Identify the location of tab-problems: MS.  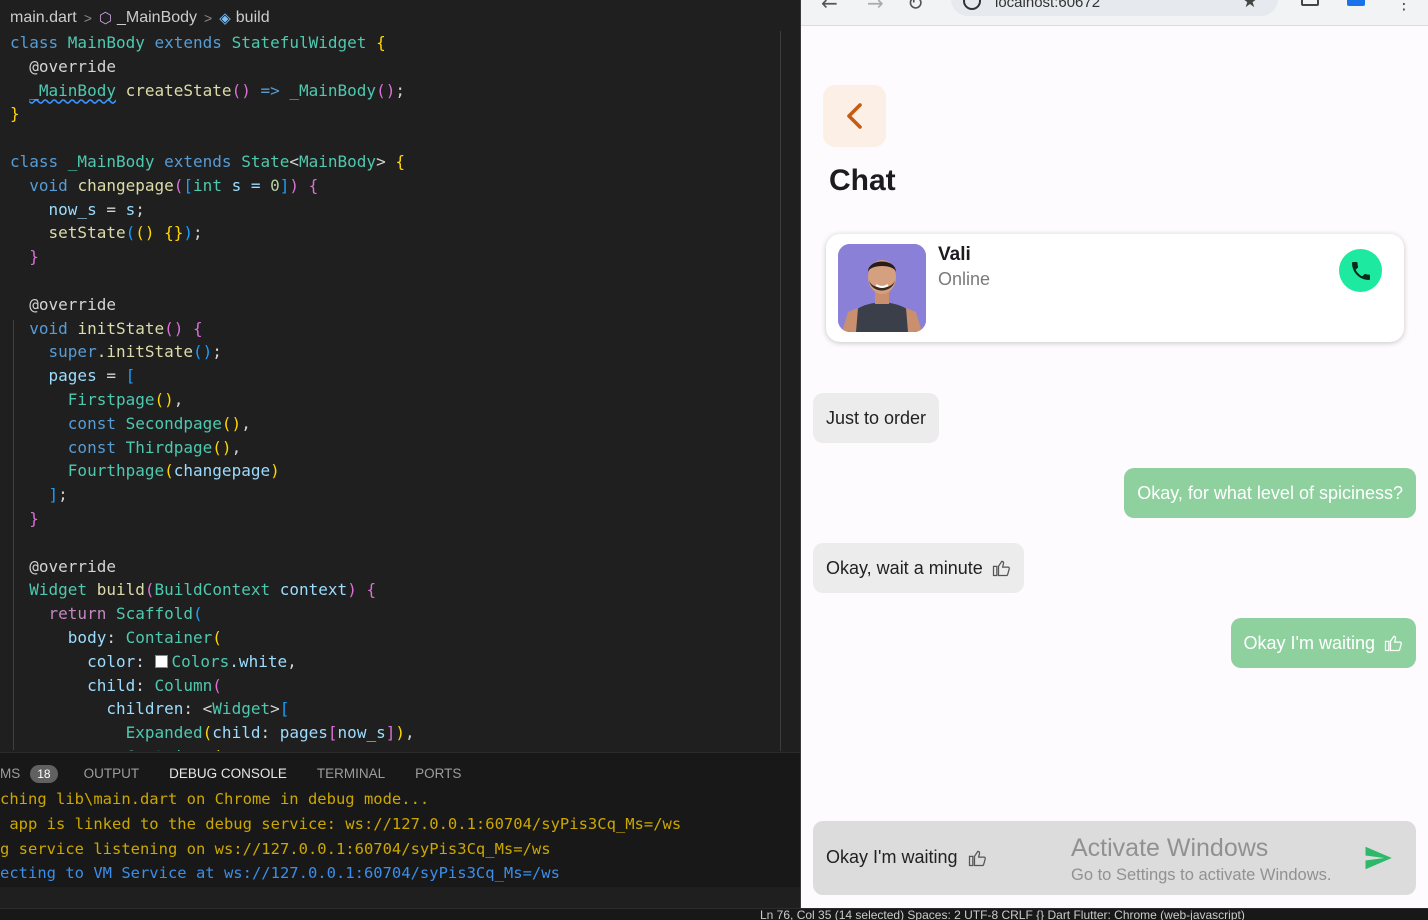
(10, 773).